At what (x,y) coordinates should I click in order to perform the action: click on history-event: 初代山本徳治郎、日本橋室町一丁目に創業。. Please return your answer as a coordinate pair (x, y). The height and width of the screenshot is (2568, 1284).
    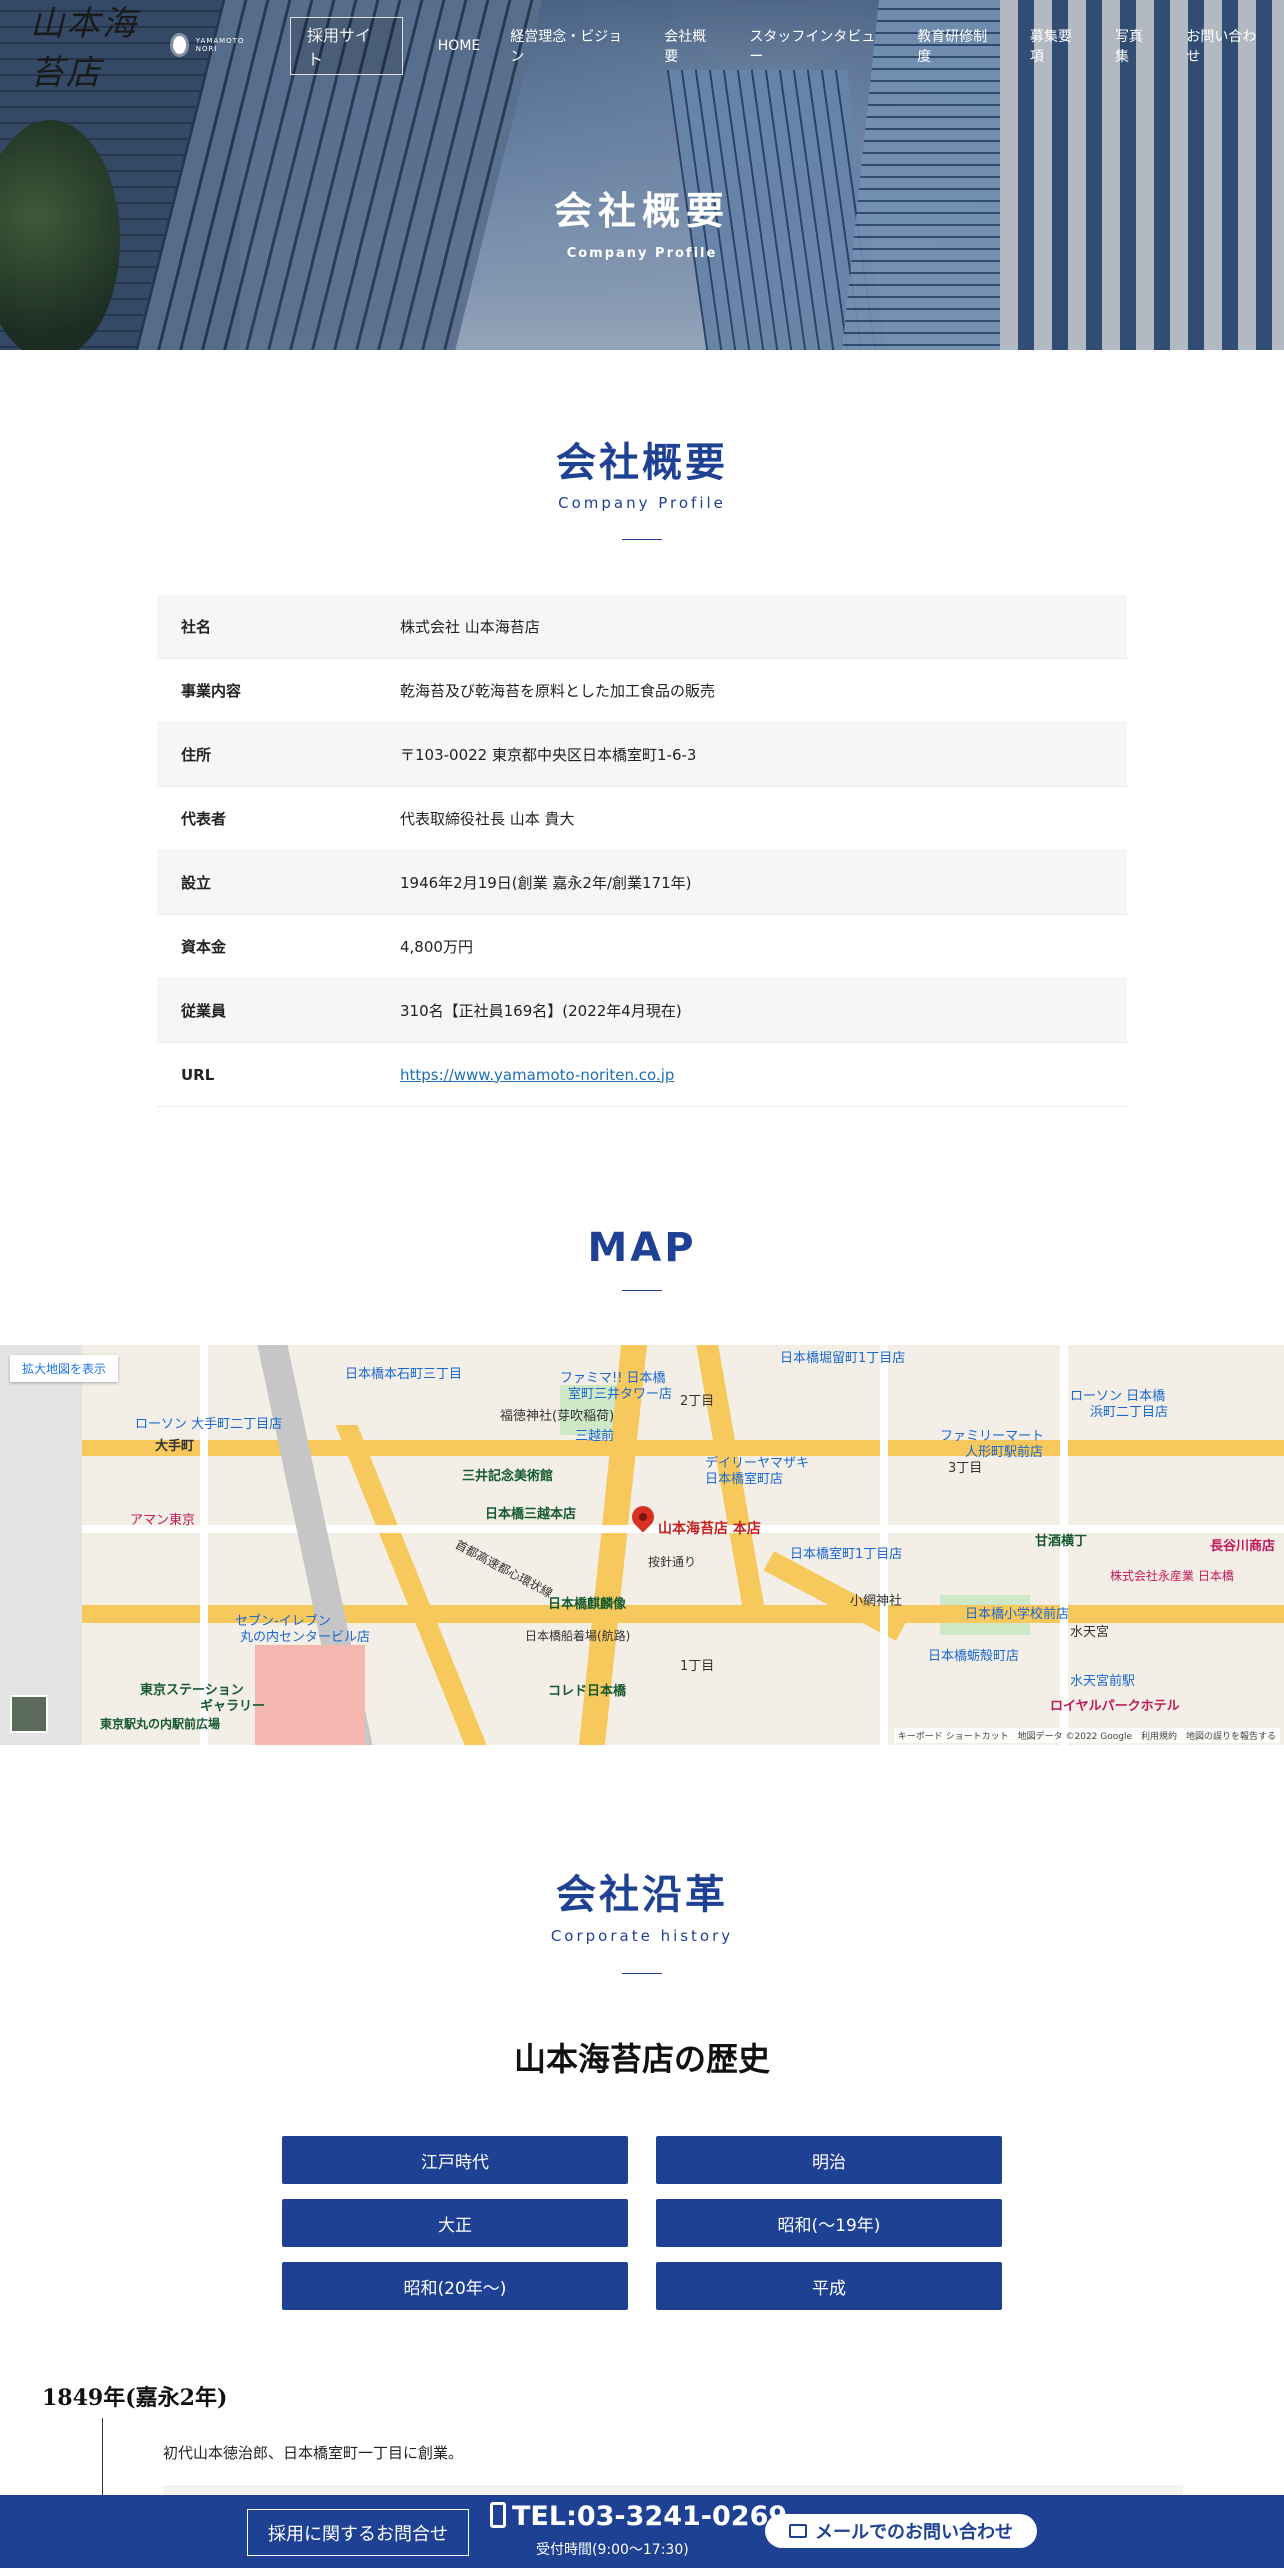
    Looking at the image, I should click on (313, 2453).